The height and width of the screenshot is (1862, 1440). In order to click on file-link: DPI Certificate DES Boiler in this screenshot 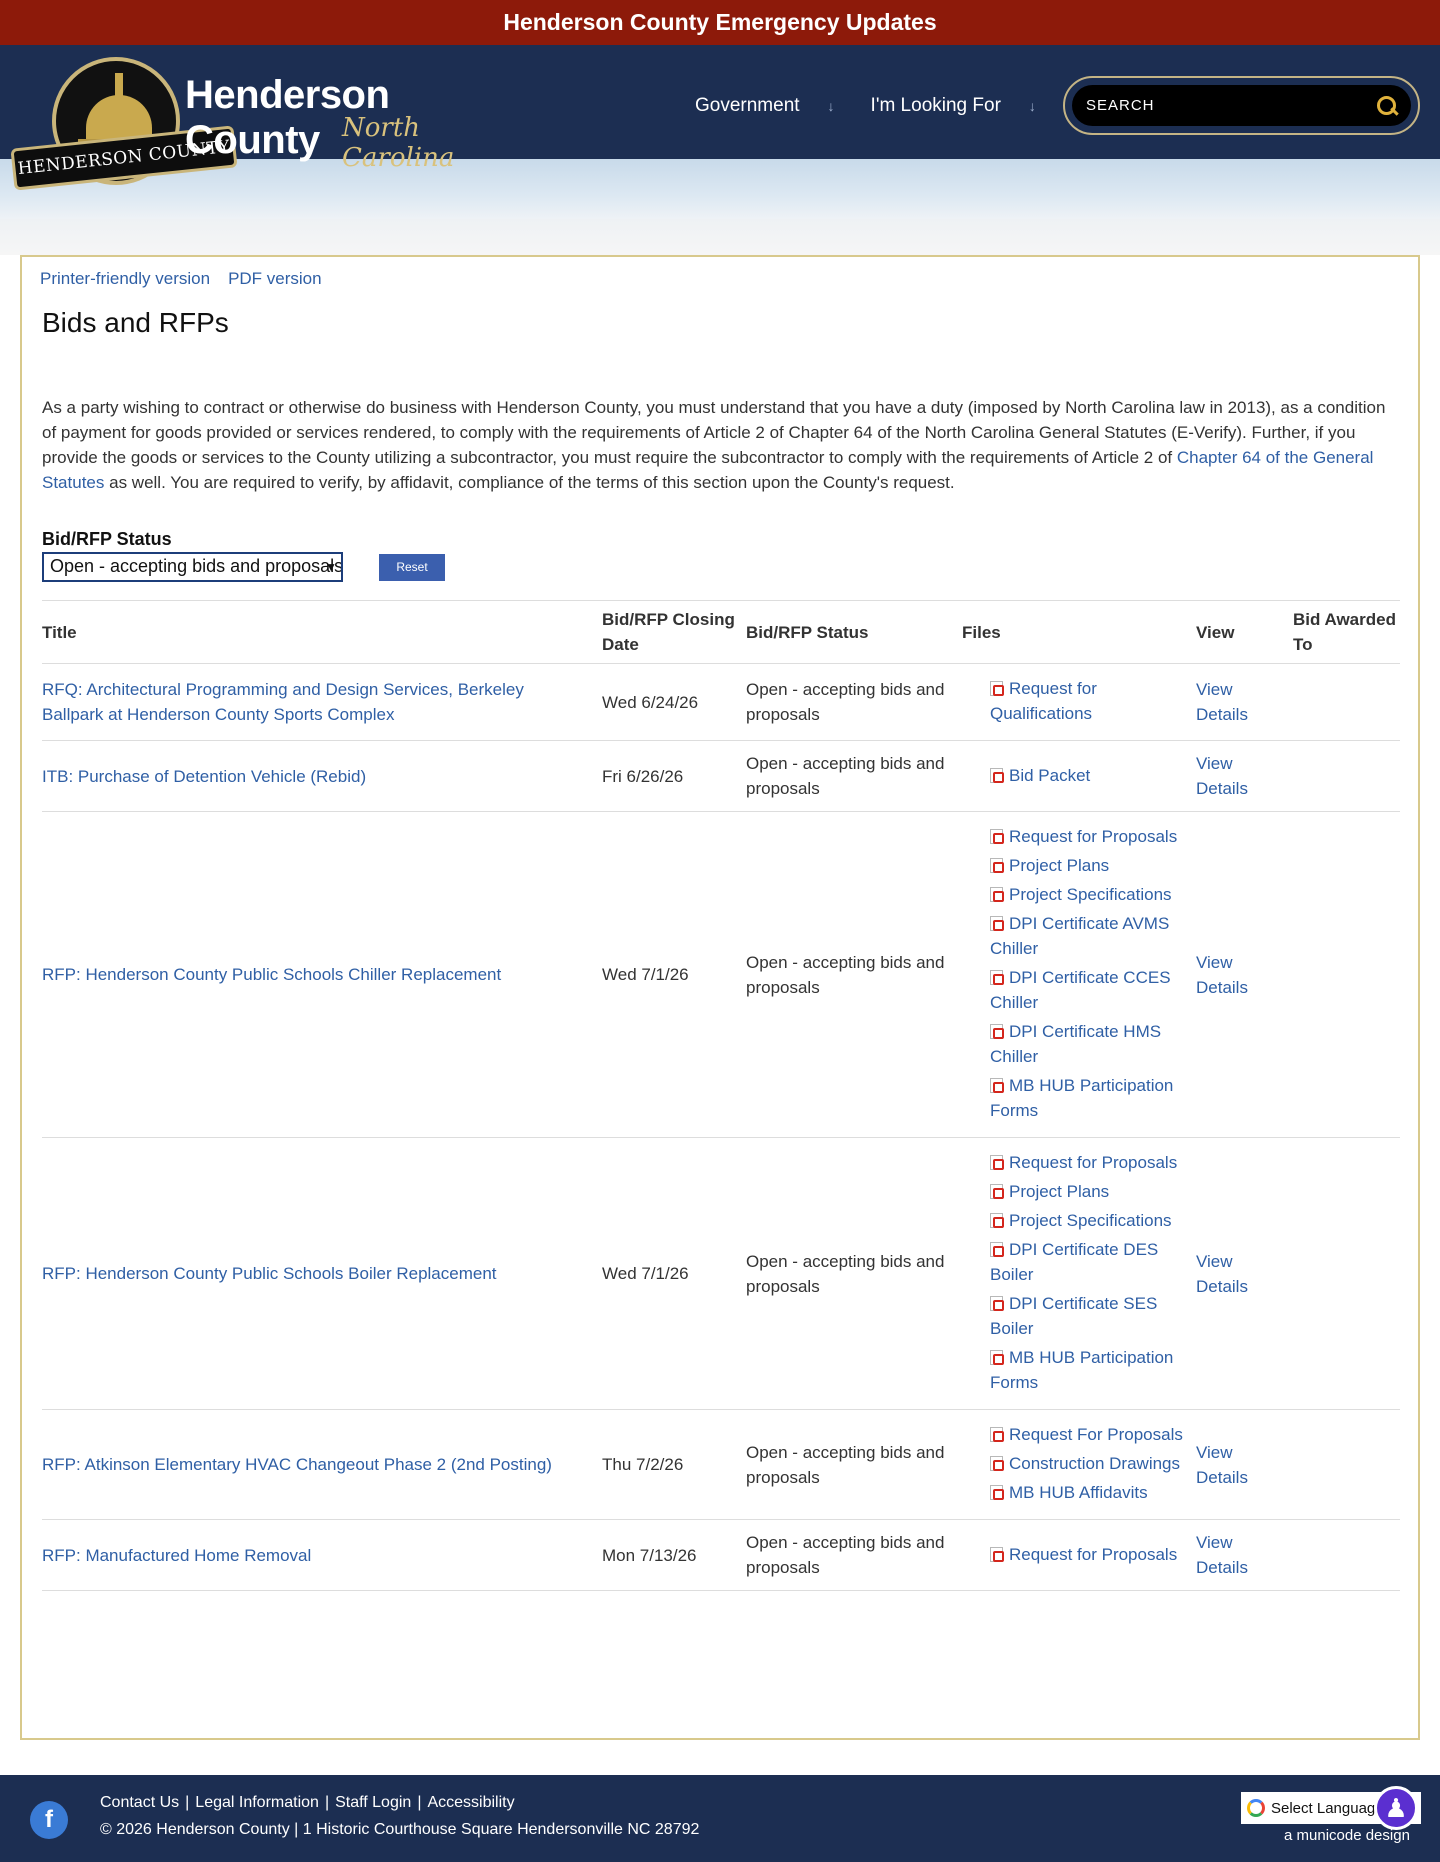, I will do `click(1074, 1262)`.